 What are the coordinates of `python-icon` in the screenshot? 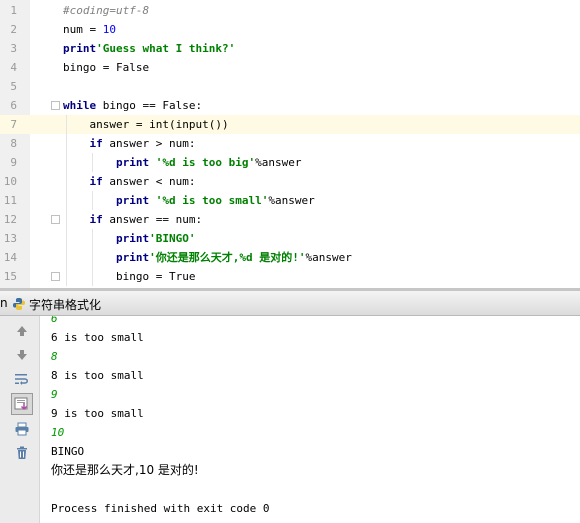 It's located at (19, 303).